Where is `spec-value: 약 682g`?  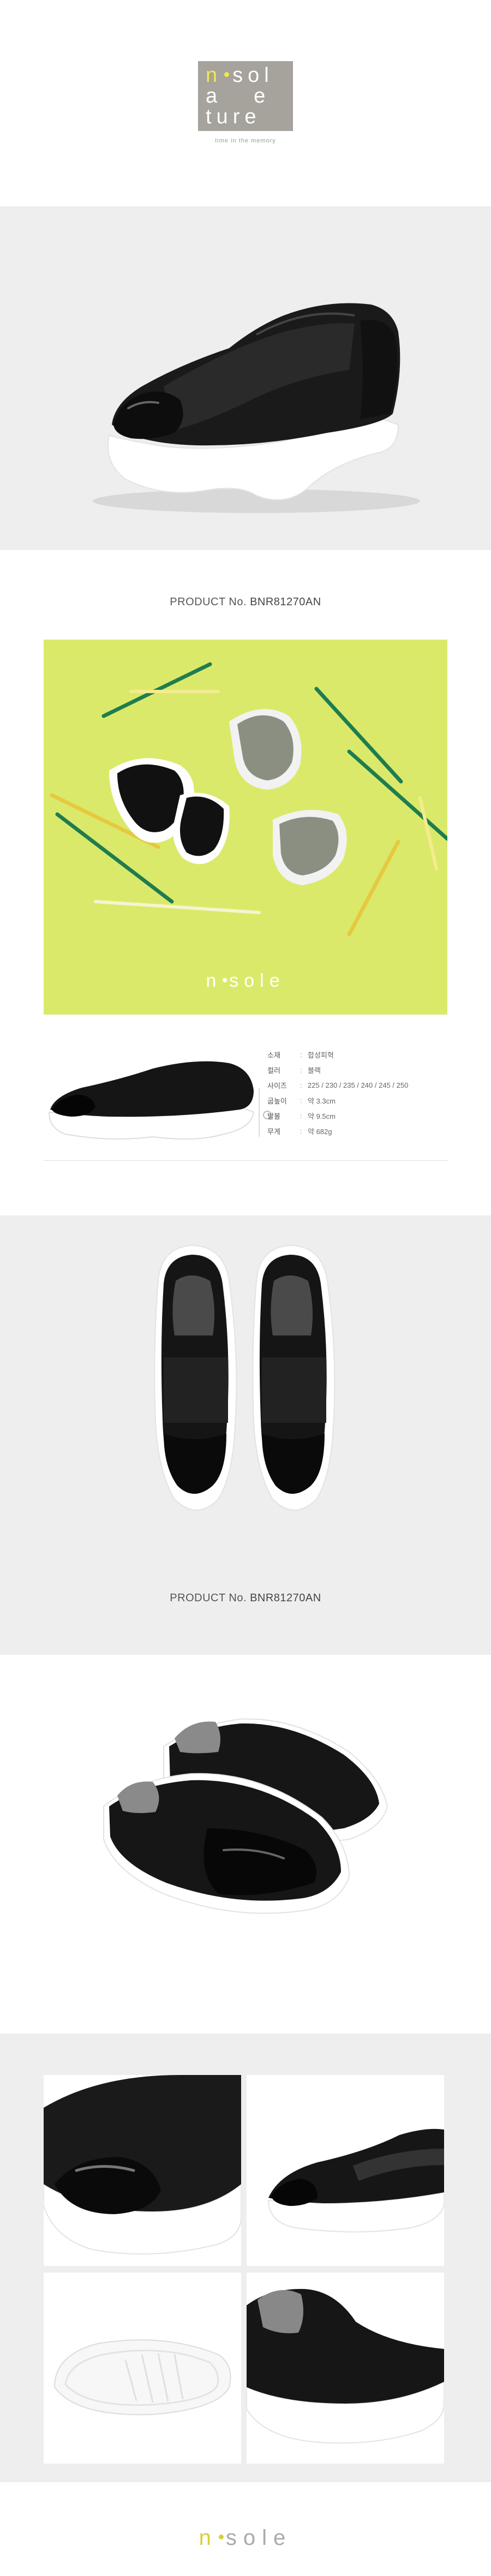
spec-value: 약 682g is located at coordinates (320, 1131).